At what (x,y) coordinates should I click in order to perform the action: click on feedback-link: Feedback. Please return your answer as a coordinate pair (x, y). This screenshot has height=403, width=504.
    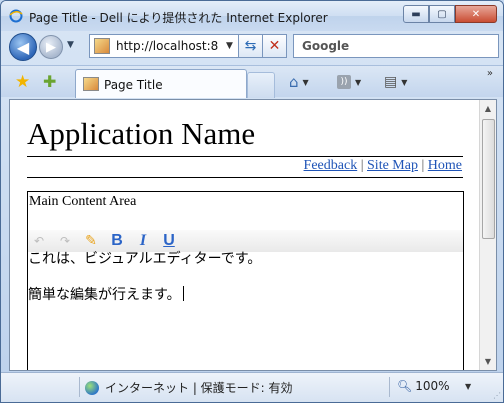
    Looking at the image, I should click on (331, 165).